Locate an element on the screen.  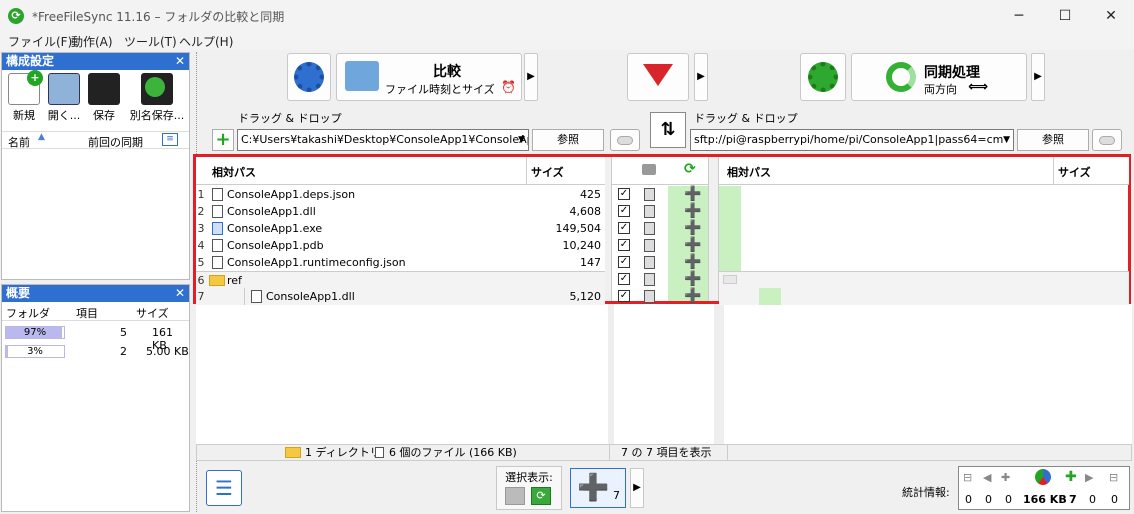
menu-action: 動作(A) is located at coordinates (92, 41).